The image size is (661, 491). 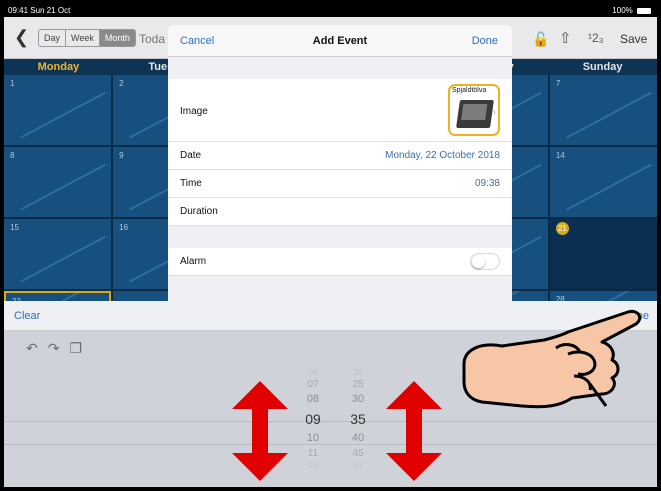 I want to click on redo-icon: ↷, so click(x=59, y=348).